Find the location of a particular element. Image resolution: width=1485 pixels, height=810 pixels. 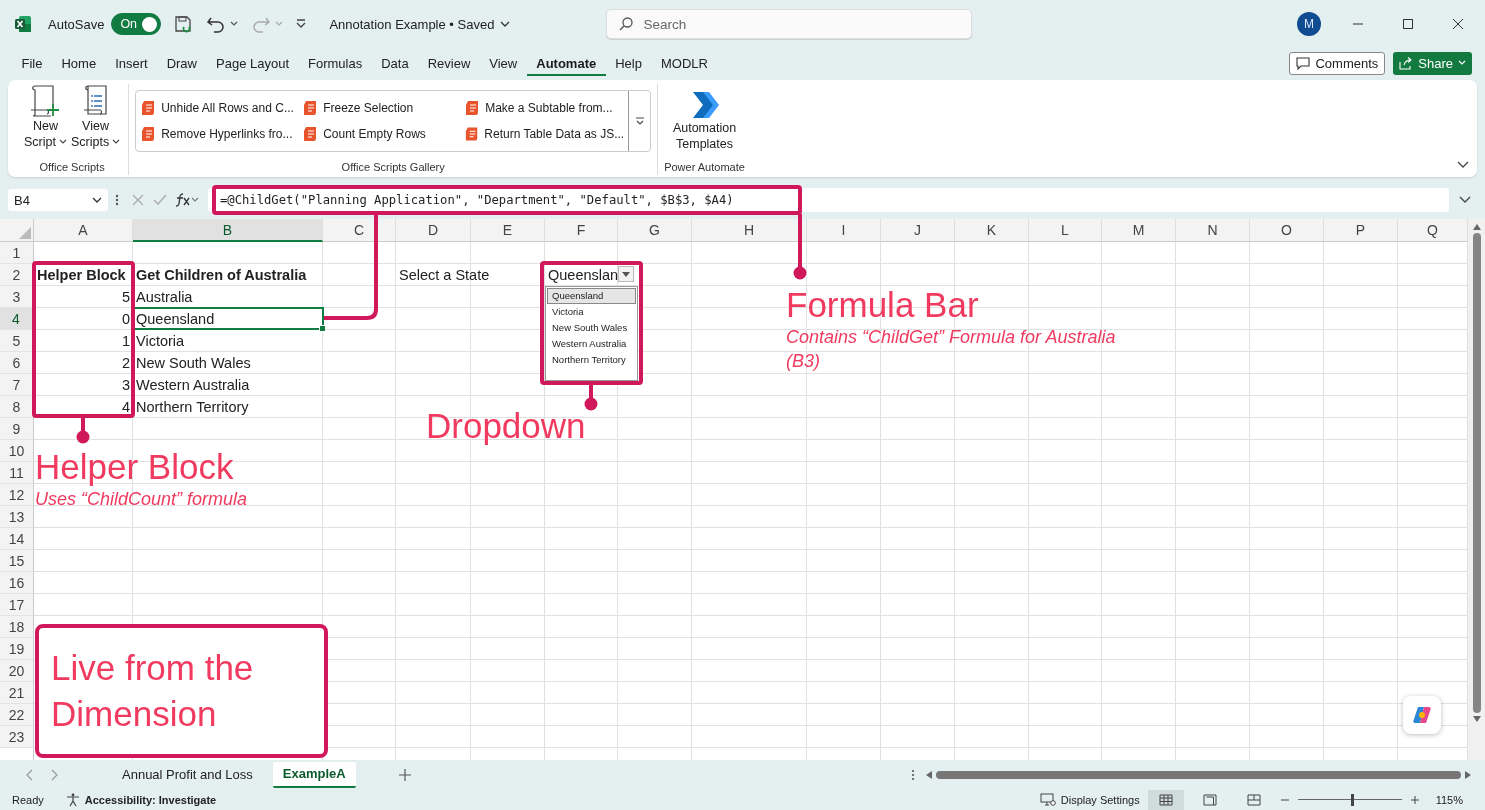

add-sheet-icon is located at coordinates (404, 774).